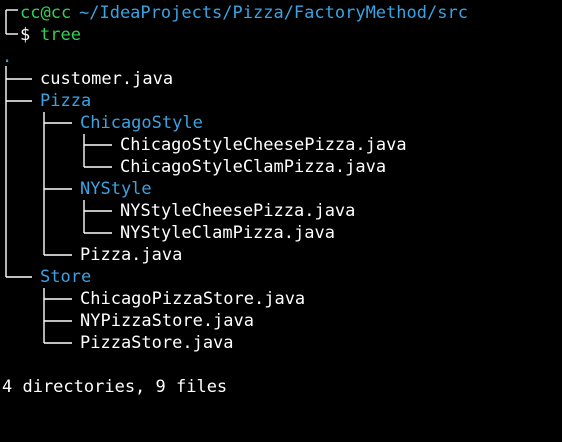 This screenshot has height=442, width=562. I want to click on tree-entry: Store, so click(45, 277).